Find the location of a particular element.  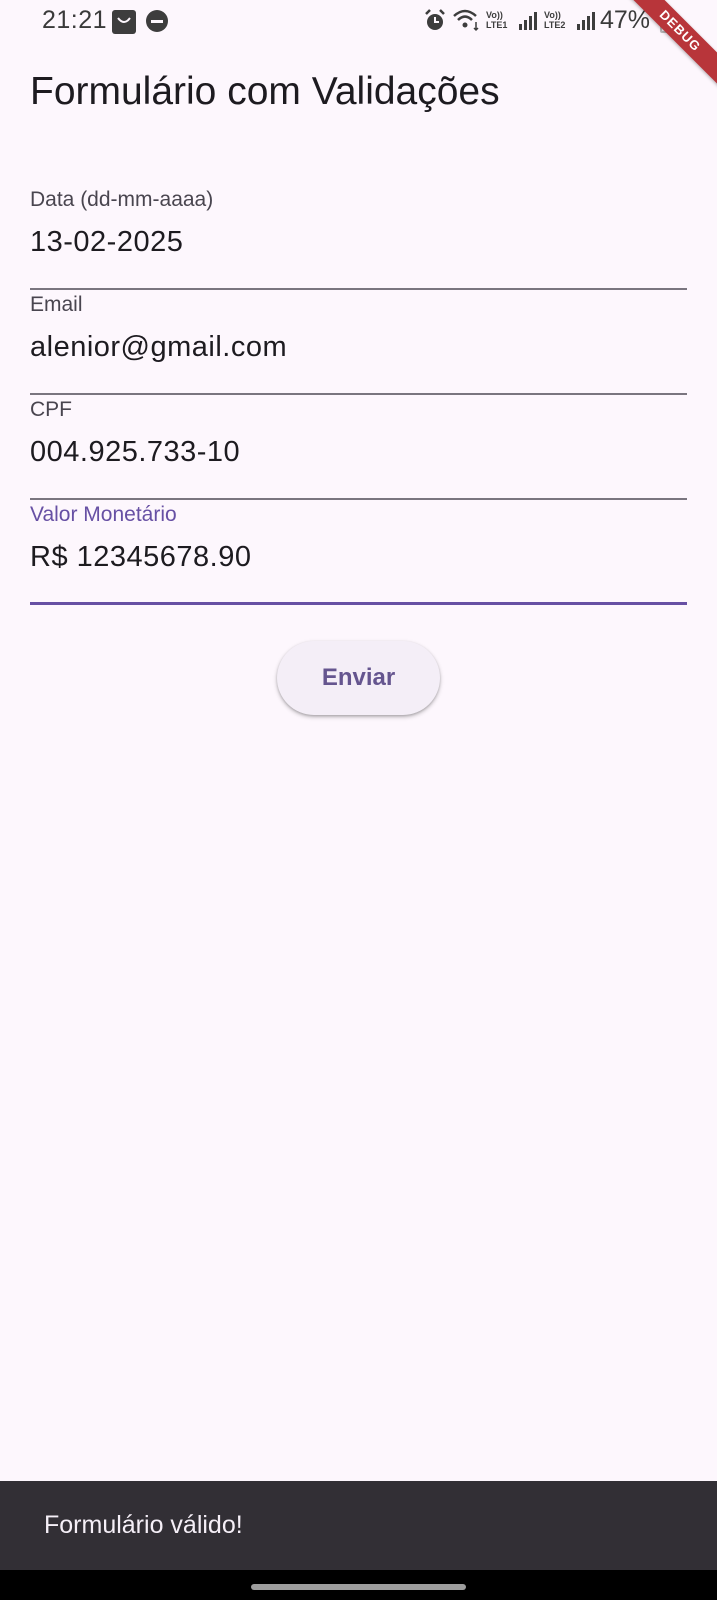

date-field-value: 13-02-2025 is located at coordinates (106, 242).